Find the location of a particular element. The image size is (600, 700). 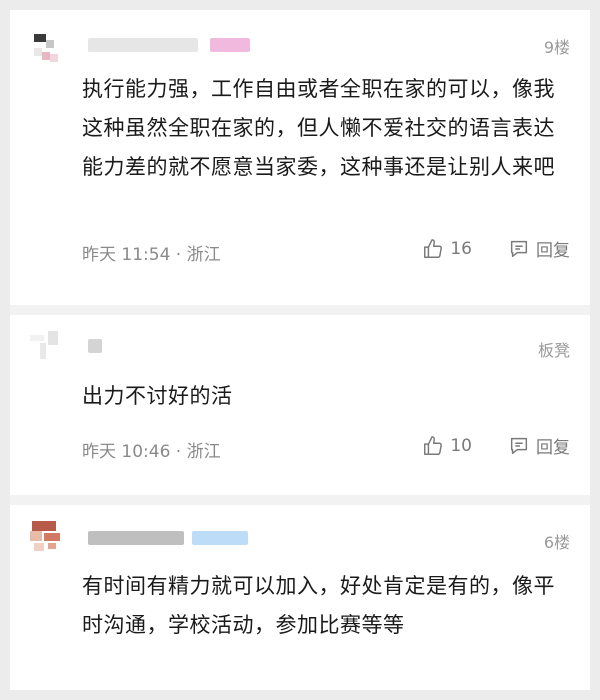

like-button: 16 is located at coordinates (447, 249).